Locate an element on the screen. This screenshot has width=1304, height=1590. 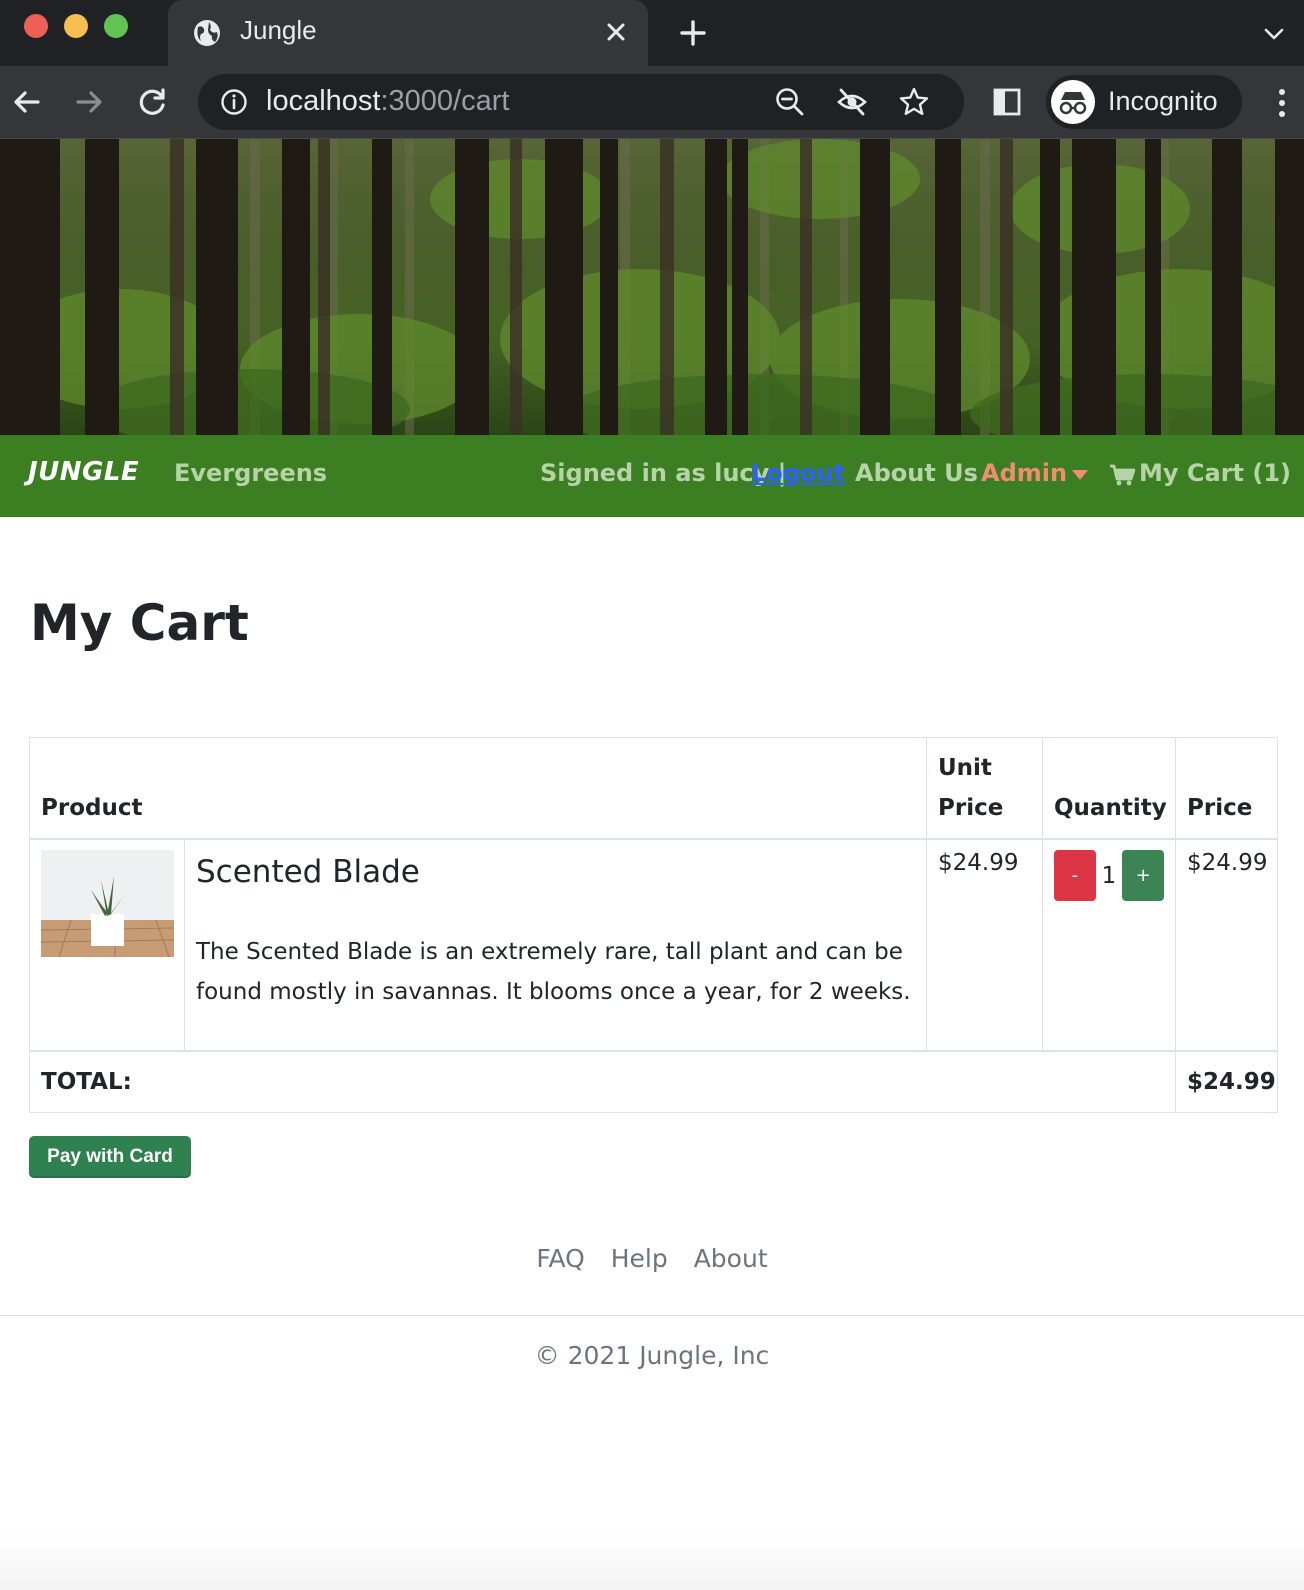
logout-link: Logout is located at coordinates (798, 473).